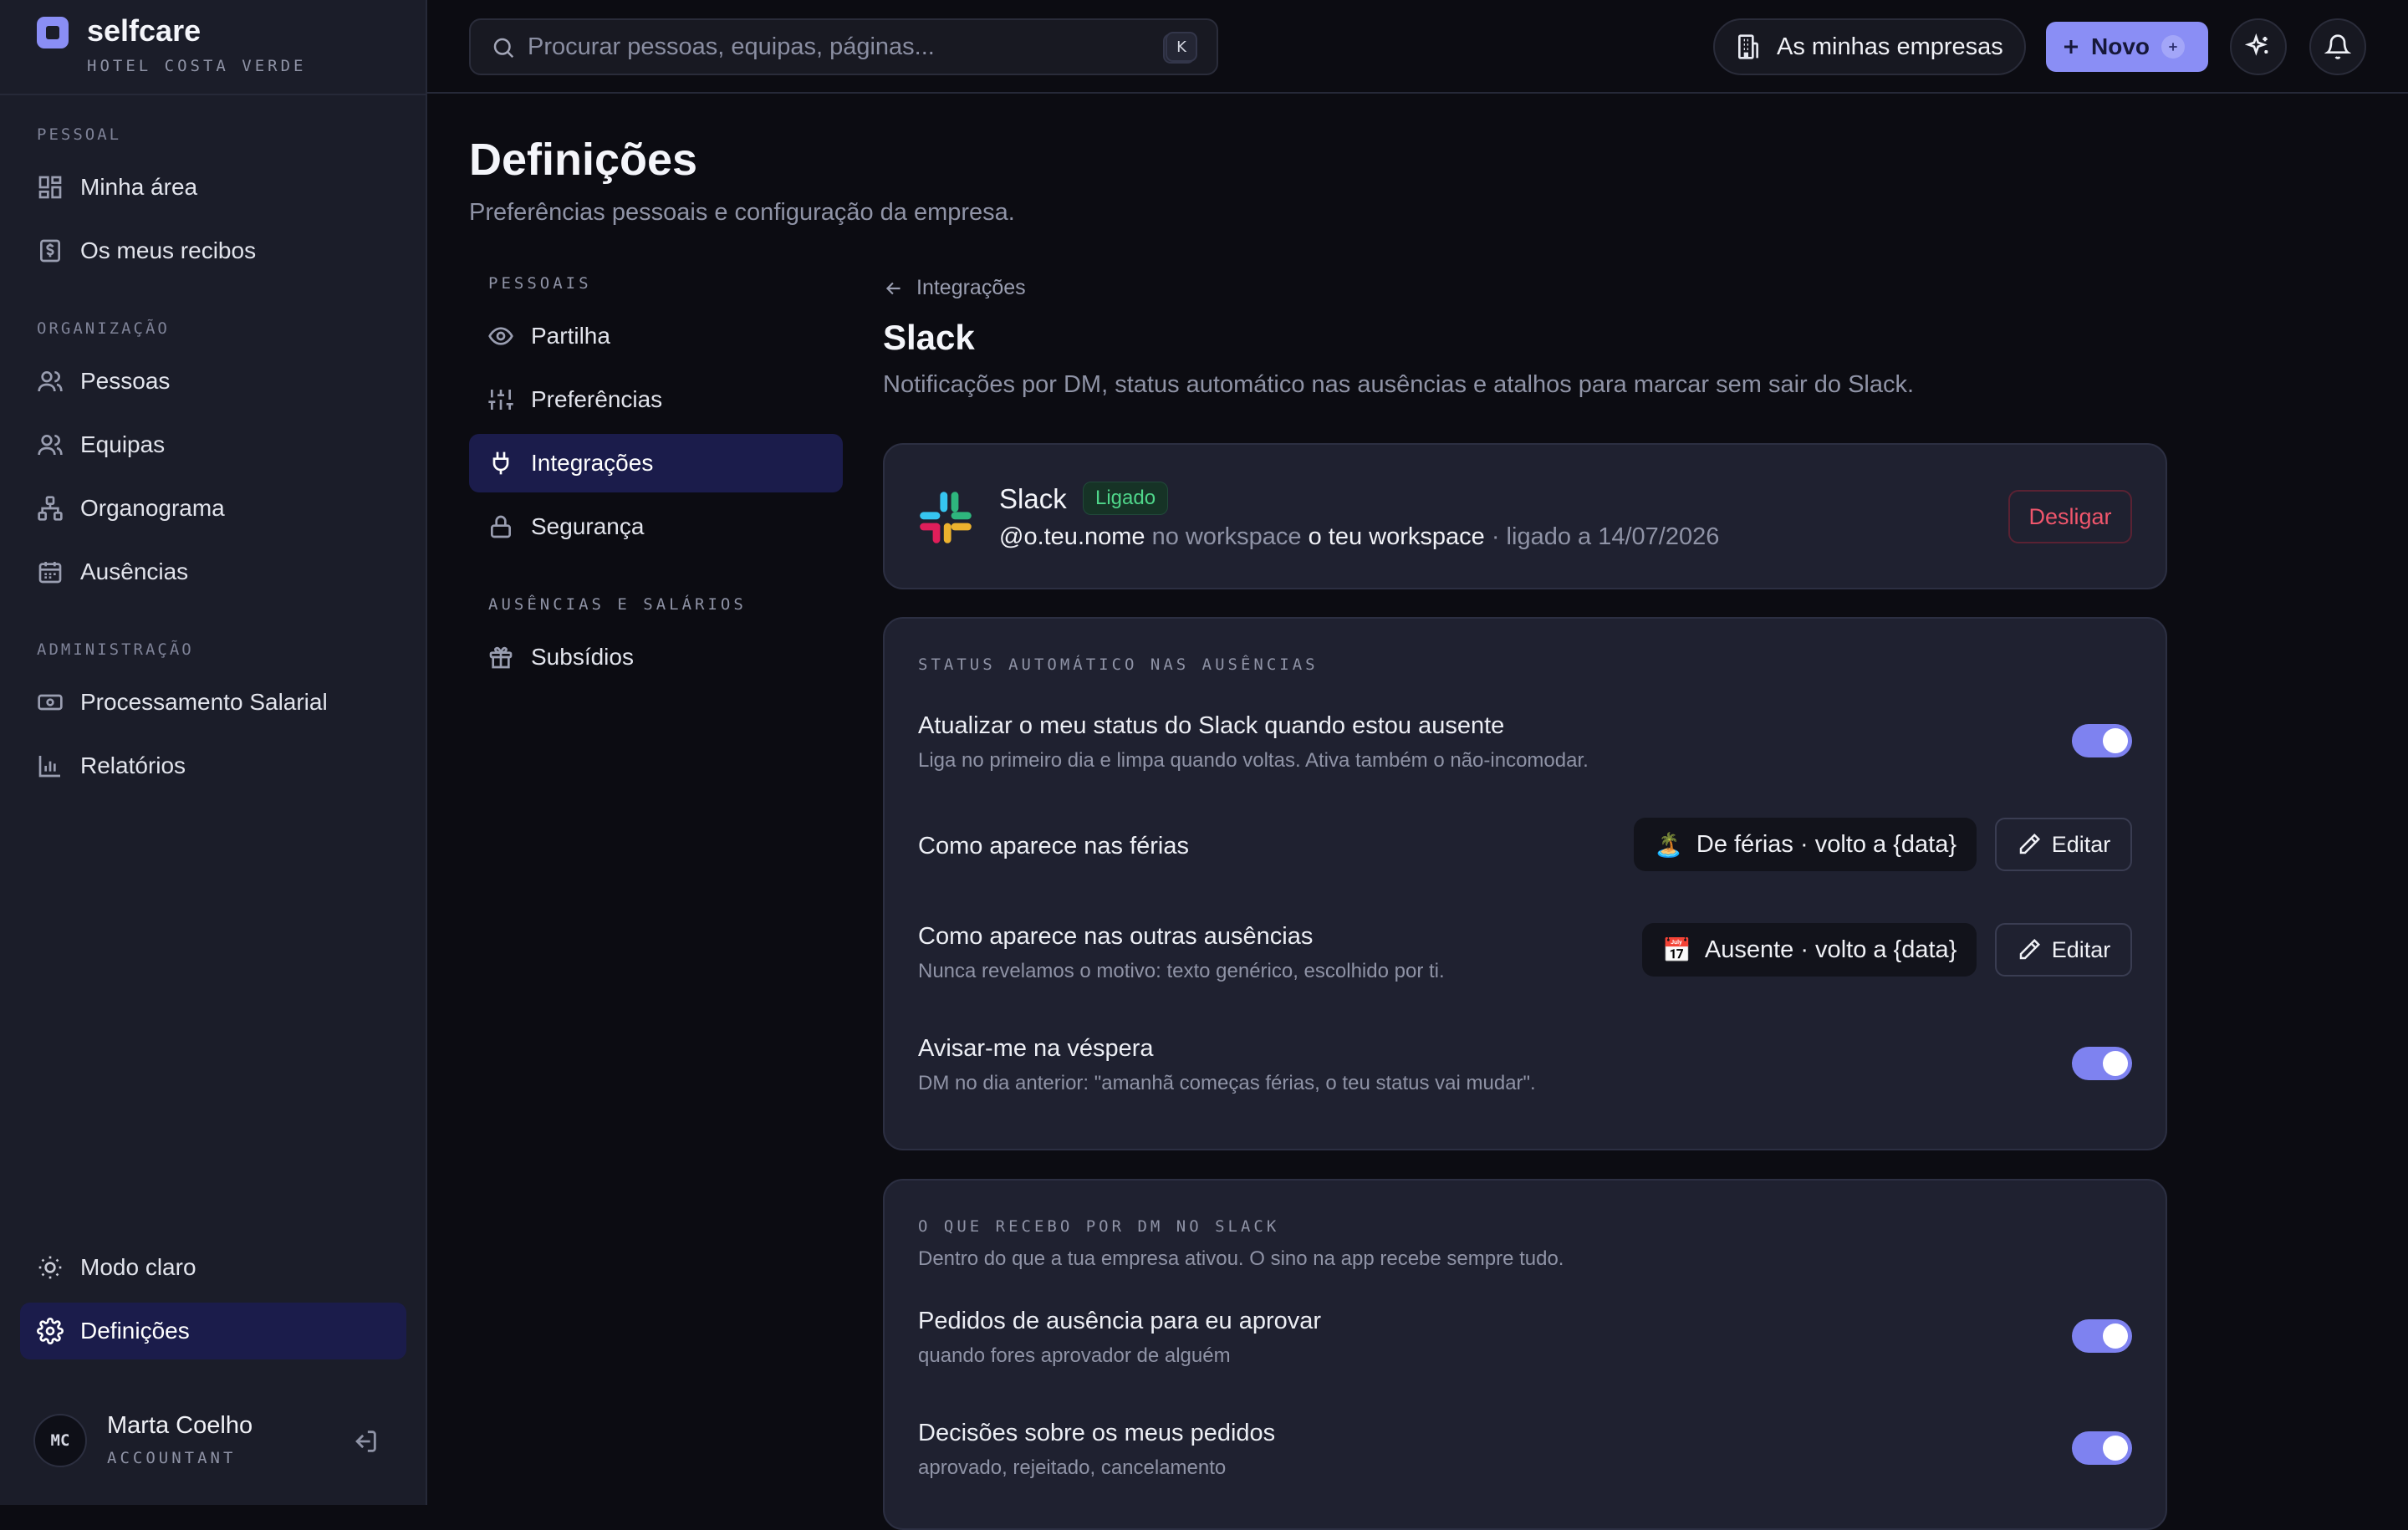  What do you see at coordinates (1831, 950) in the screenshot?
I see `other-absence-status-text: Ausente · volto a {data}` at bounding box center [1831, 950].